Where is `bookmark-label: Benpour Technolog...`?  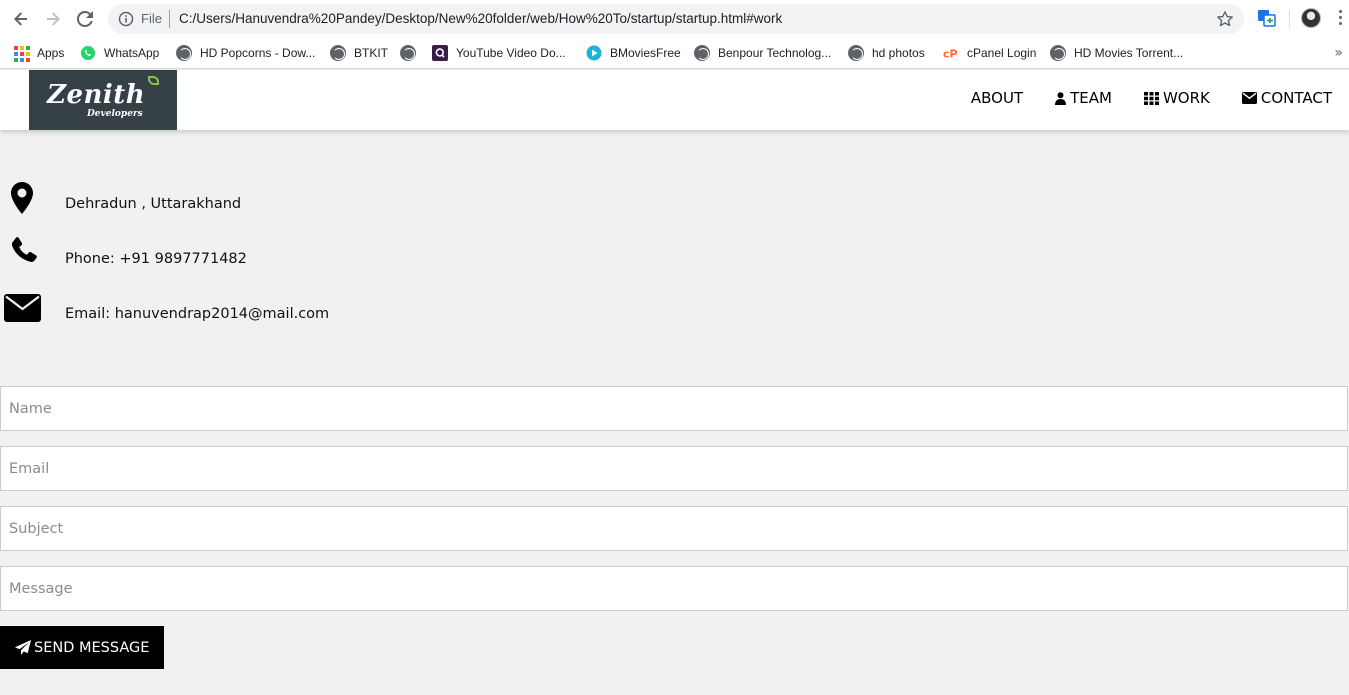
bookmark-label: Benpour Technolog... is located at coordinates (775, 53).